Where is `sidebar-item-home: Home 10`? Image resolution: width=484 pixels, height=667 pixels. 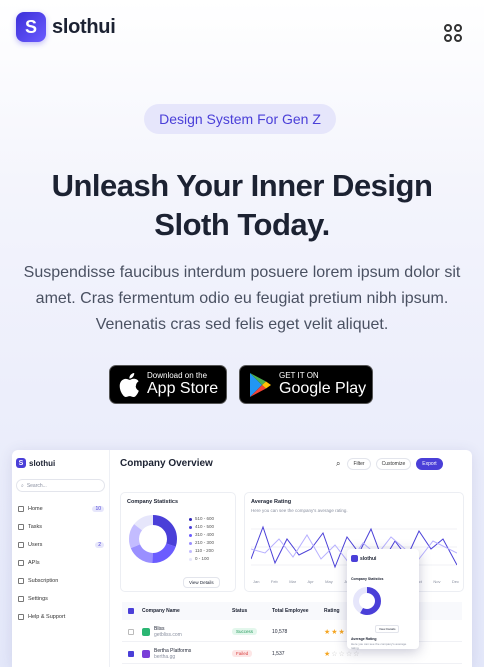
sidebar-item-home: Home 10 is located at coordinates (61, 509).